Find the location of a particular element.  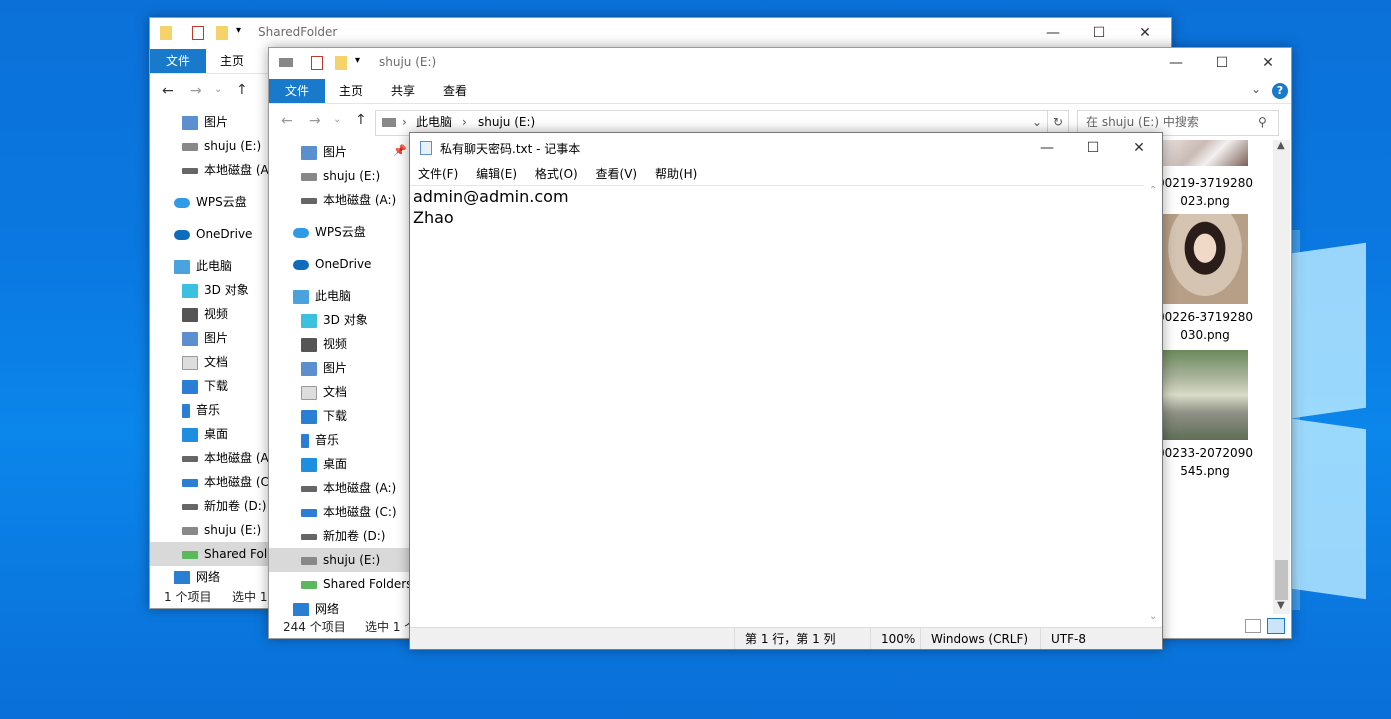

address-dropdown-icon: ⌄ is located at coordinates (1037, 122).